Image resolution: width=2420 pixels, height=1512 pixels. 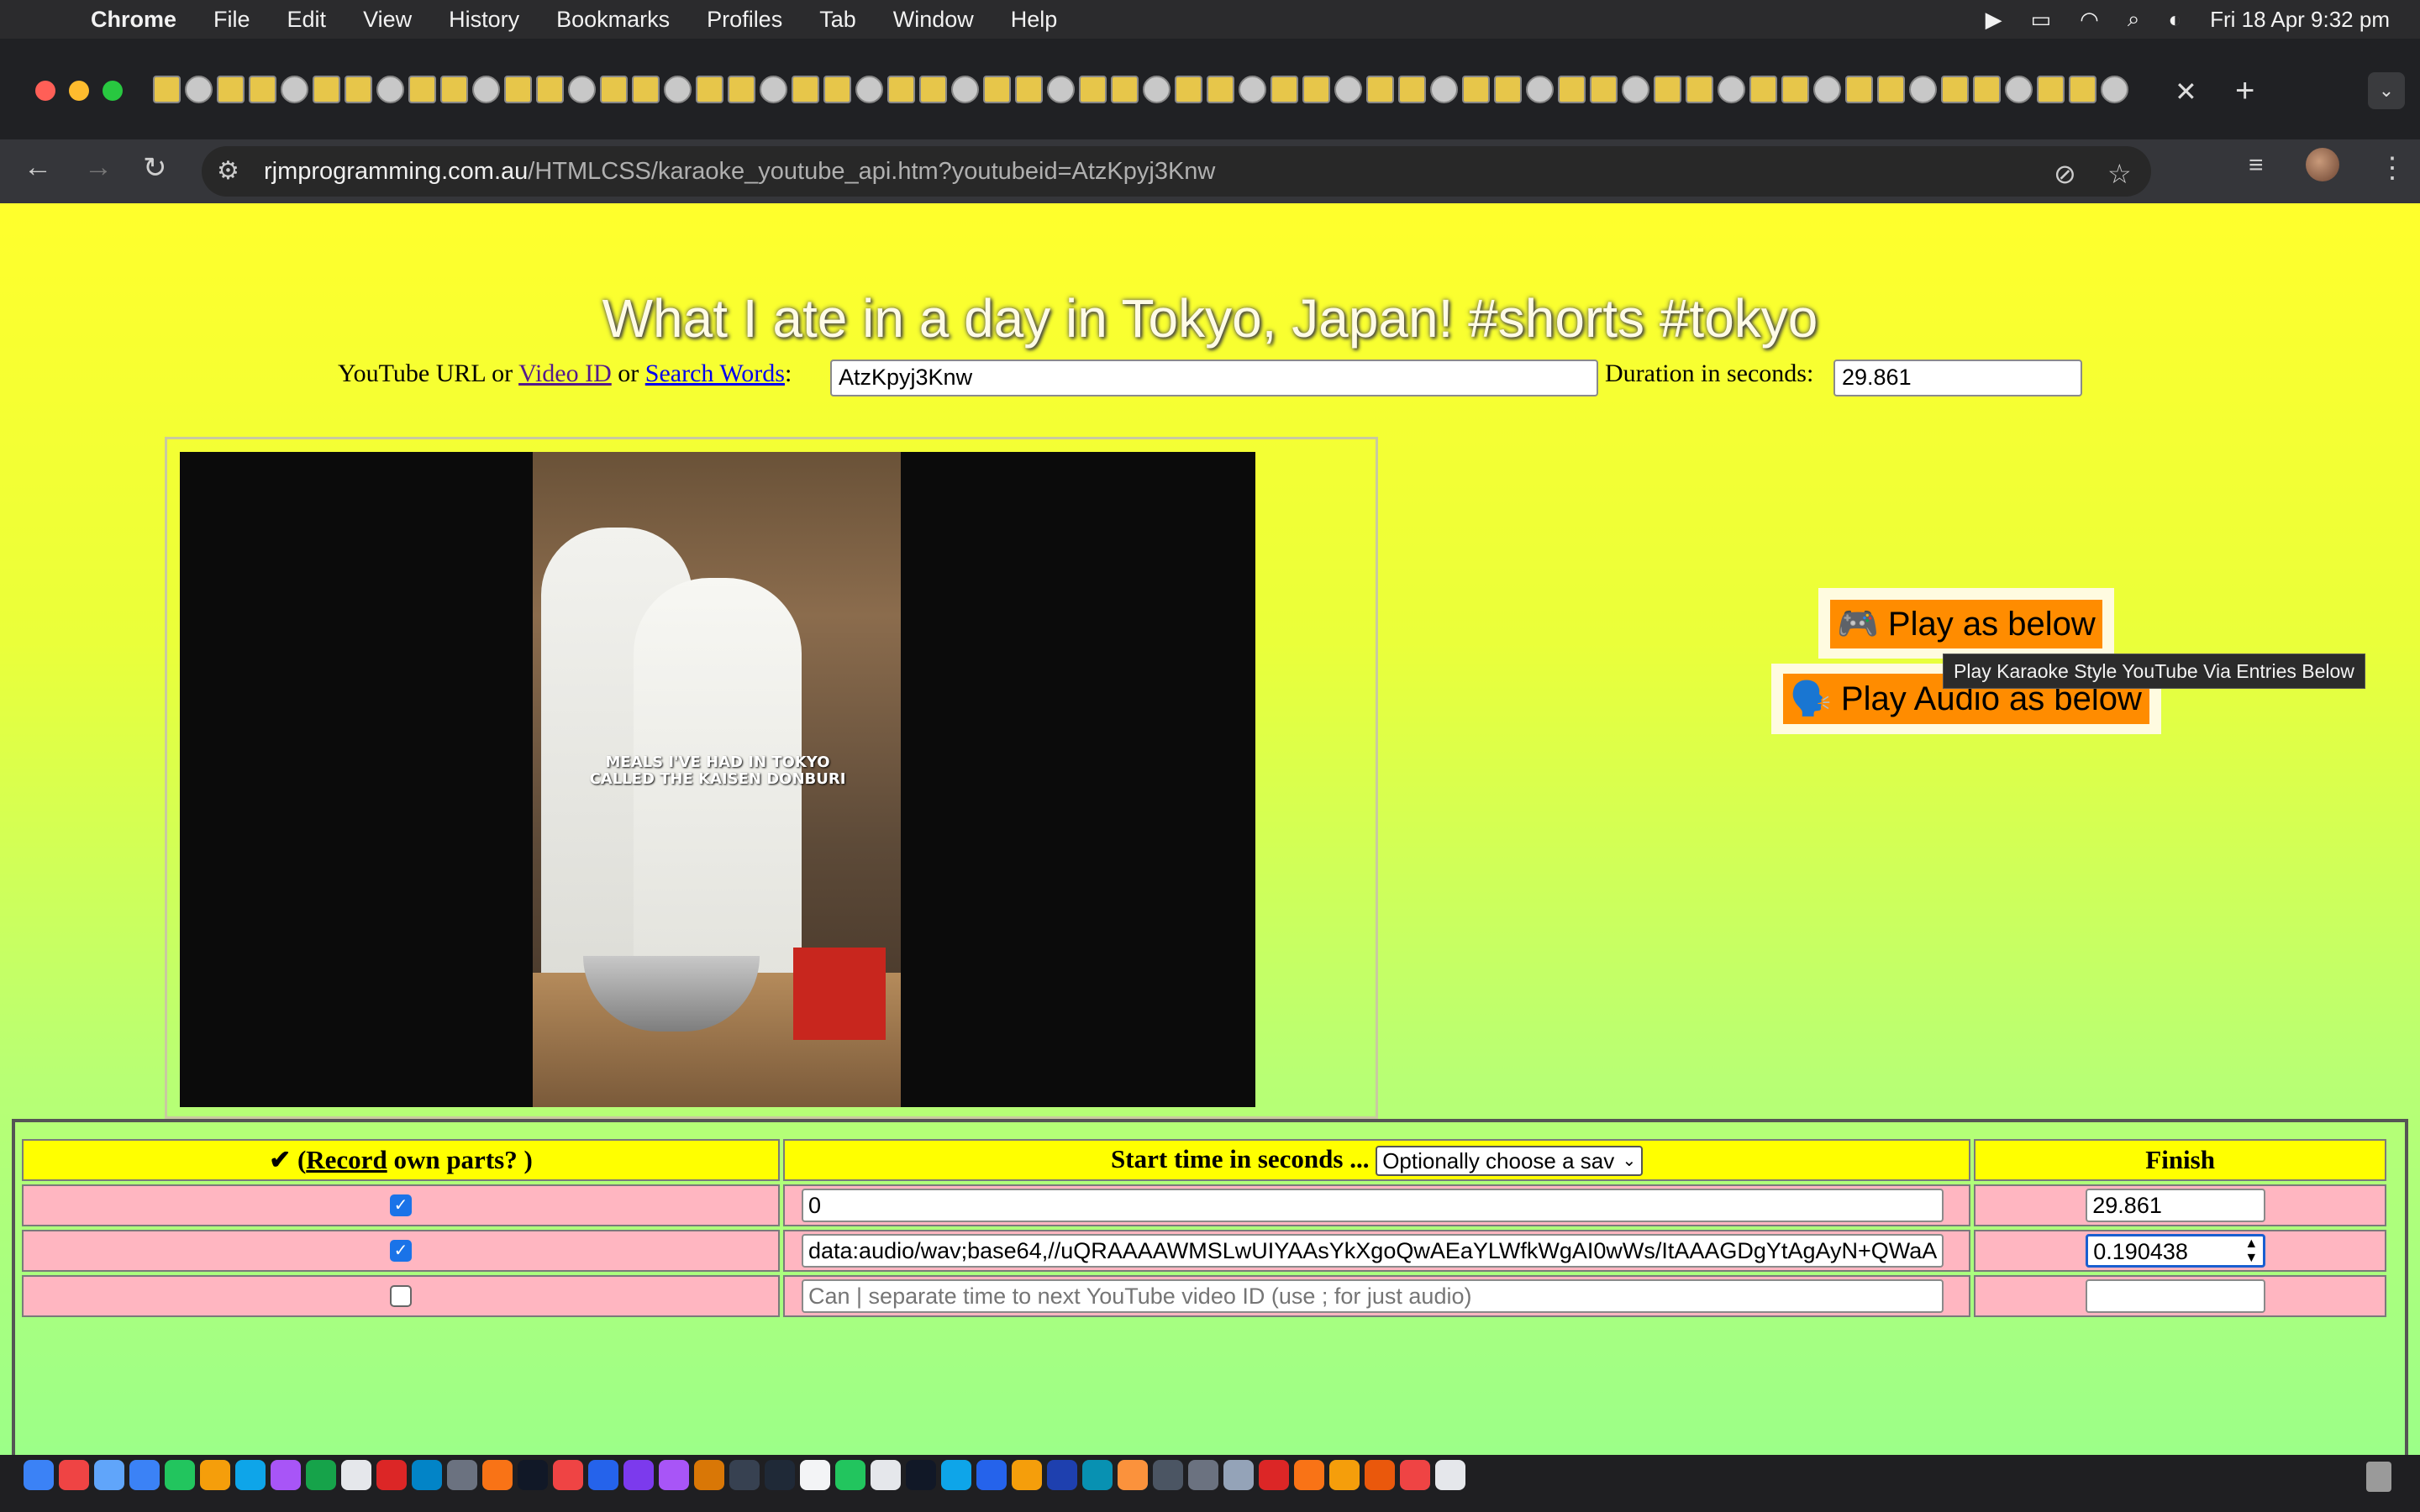 I want to click on menubar-clock: Fri 18 Apr 9:32 pm, so click(x=2300, y=20).